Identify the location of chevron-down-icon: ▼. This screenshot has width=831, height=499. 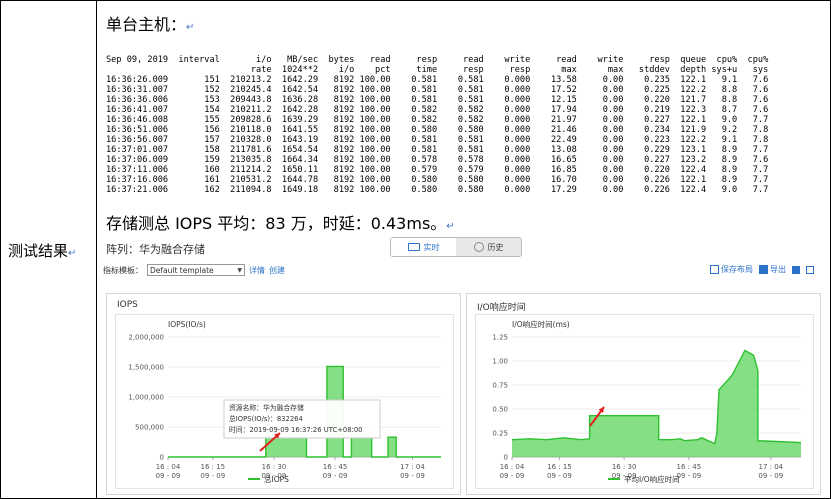
(239, 270).